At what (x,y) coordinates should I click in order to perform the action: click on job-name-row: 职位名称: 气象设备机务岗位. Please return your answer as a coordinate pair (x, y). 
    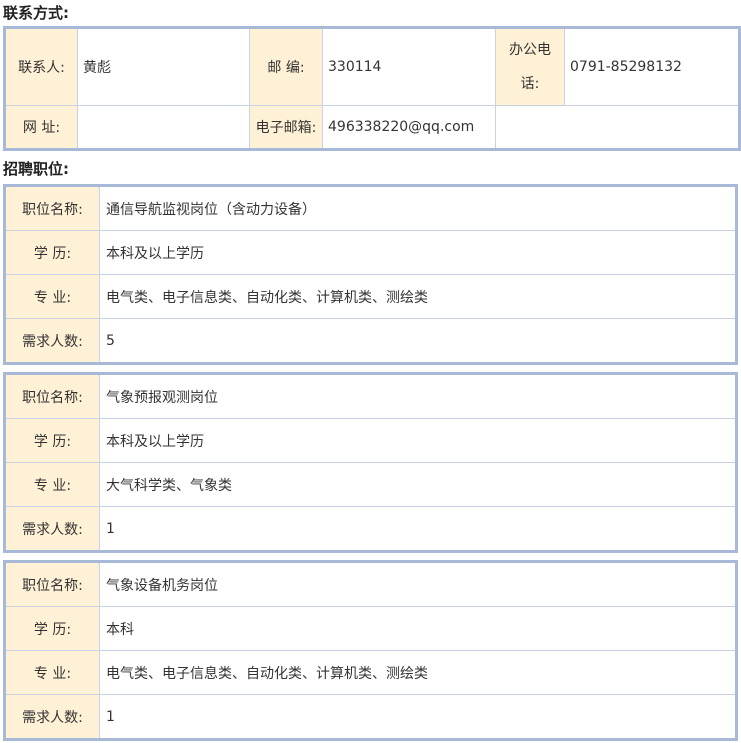
    Looking at the image, I should click on (370, 584).